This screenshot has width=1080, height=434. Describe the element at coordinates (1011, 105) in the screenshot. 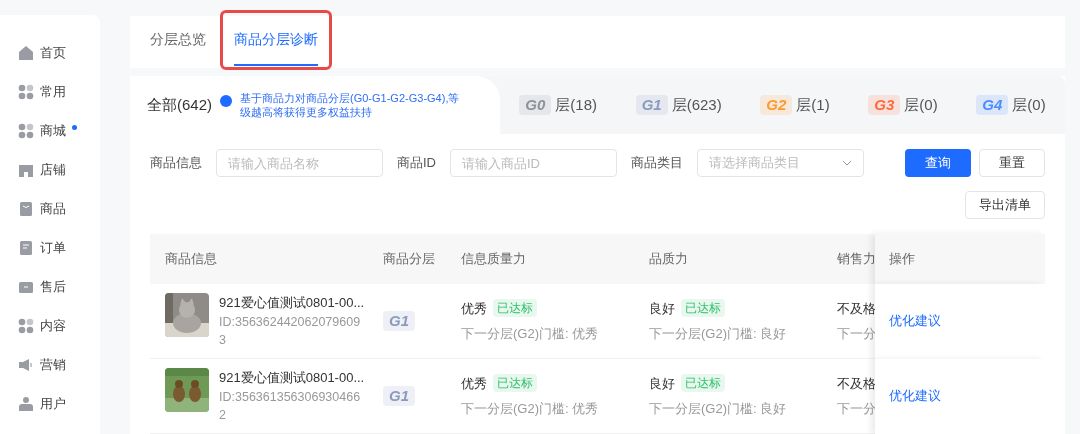

I see `tier-tab: G4 层(0)` at that location.